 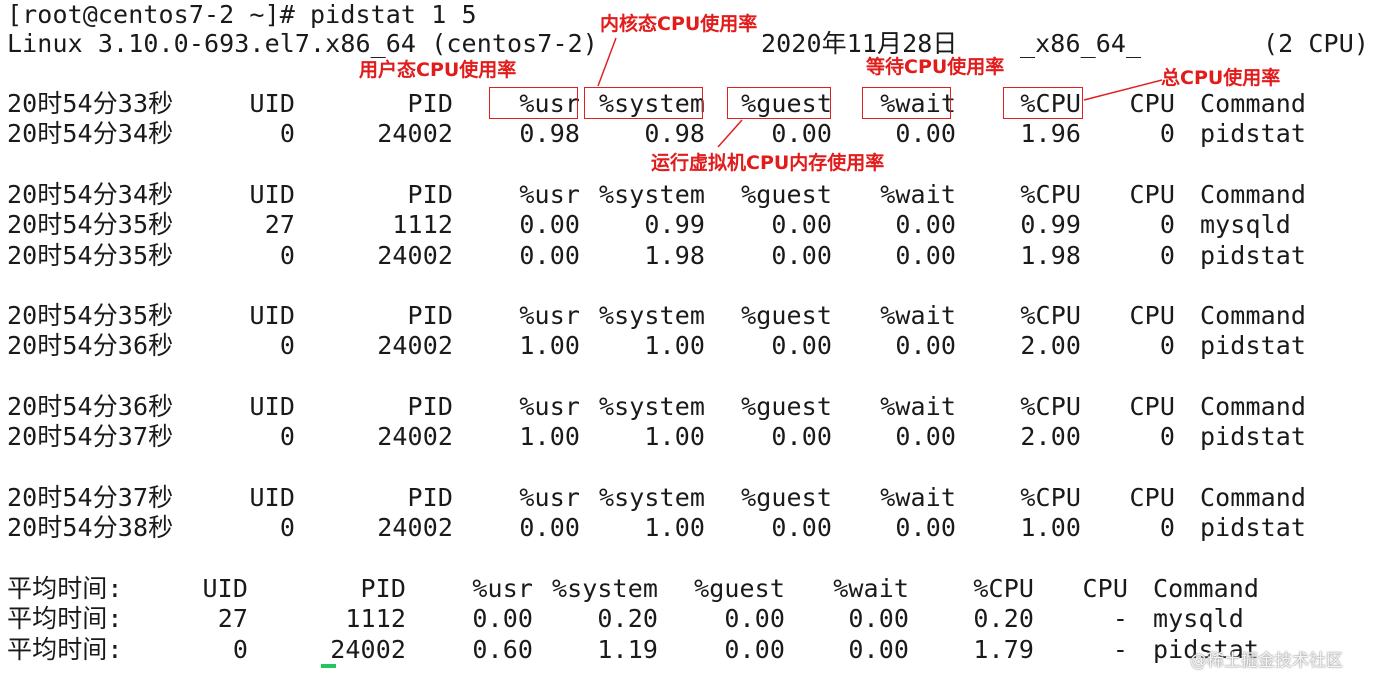 What do you see at coordinates (90, 225) in the screenshot?
I see `cell-time: 20时54分35秒` at bounding box center [90, 225].